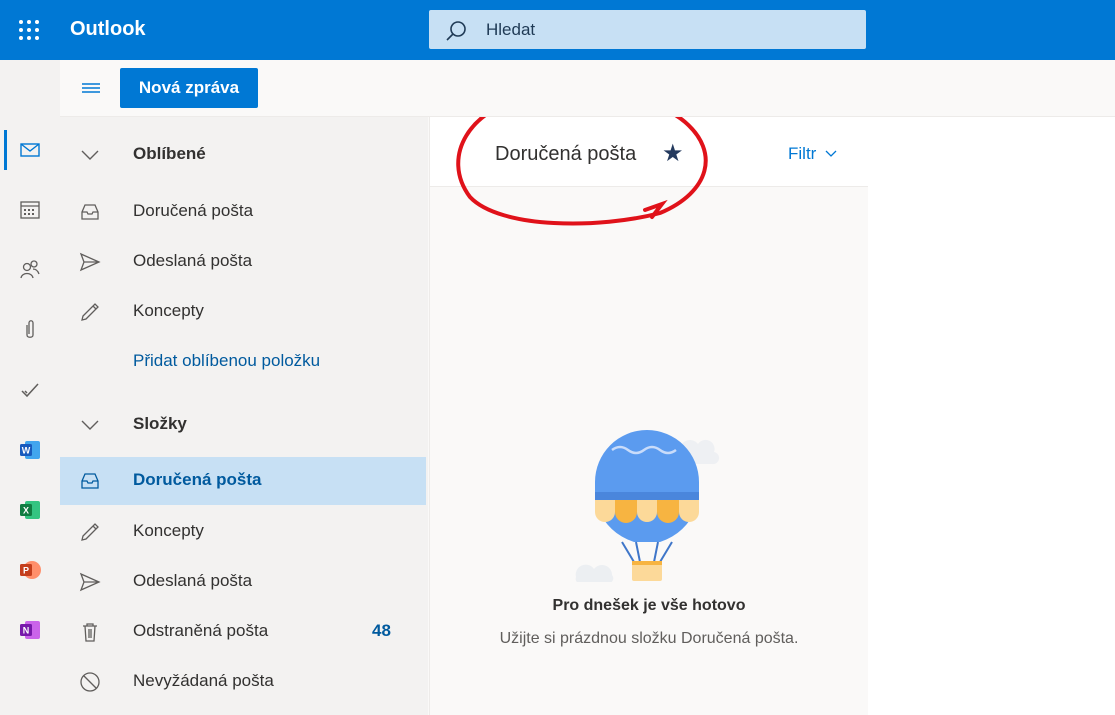 The height and width of the screenshot is (715, 1115). I want to click on favorites-label: Oblíbené, so click(169, 153).